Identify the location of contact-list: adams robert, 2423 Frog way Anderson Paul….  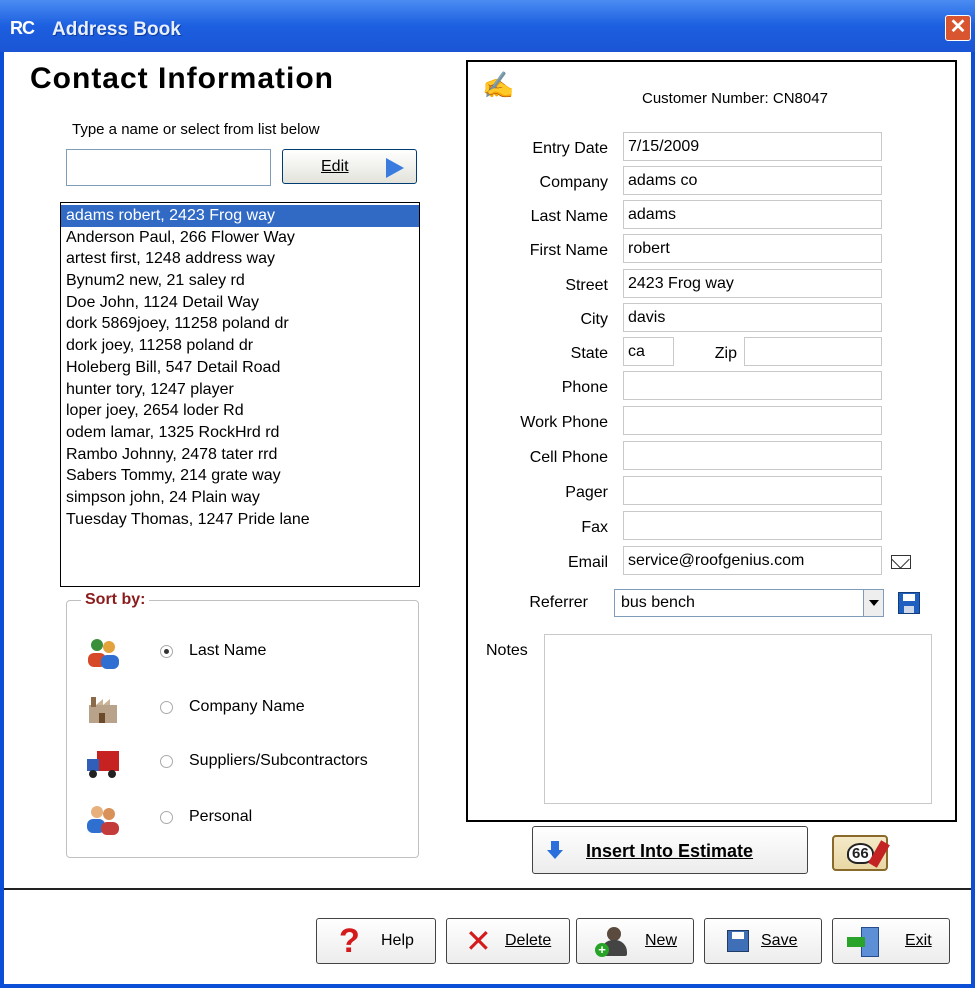
(240, 394).